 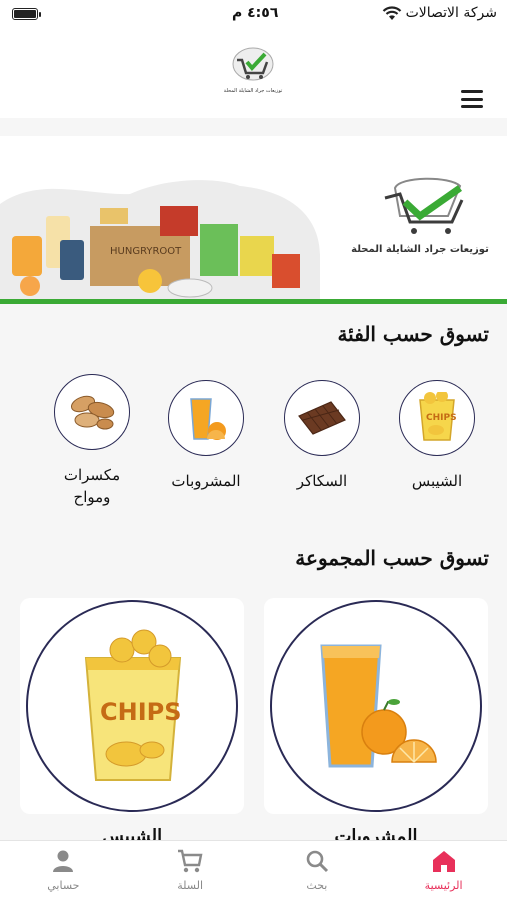 I want to click on group-section-title: تسوق حسب المجموعة, so click(x=392, y=558).